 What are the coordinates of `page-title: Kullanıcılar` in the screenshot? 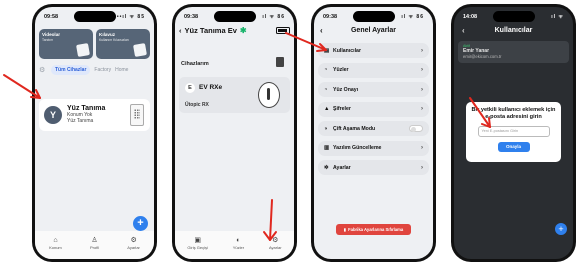 It's located at (513, 30).